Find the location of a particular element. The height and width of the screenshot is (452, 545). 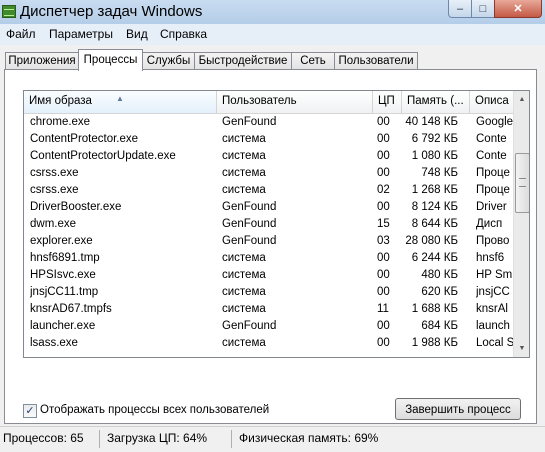

process-memory: 40 148 КБ is located at coordinates (431, 122).